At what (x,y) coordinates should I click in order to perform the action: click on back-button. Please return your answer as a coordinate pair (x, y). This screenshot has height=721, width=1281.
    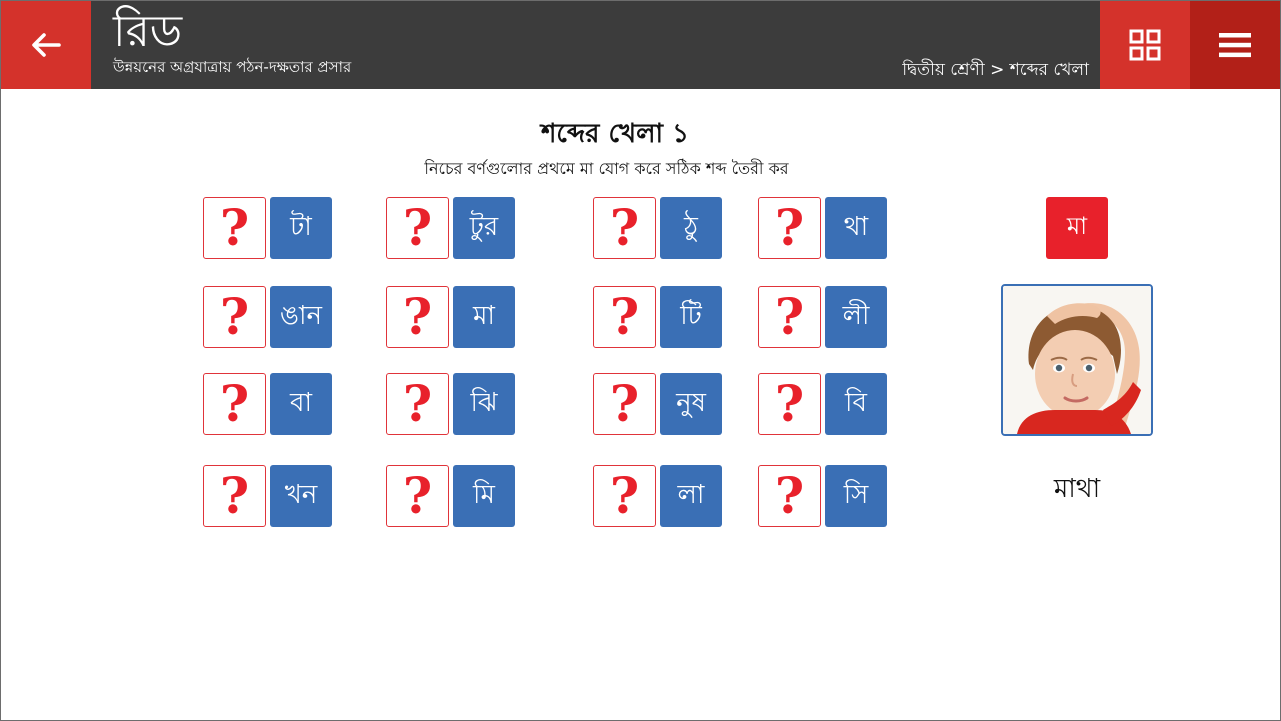
    Looking at the image, I should click on (46, 45).